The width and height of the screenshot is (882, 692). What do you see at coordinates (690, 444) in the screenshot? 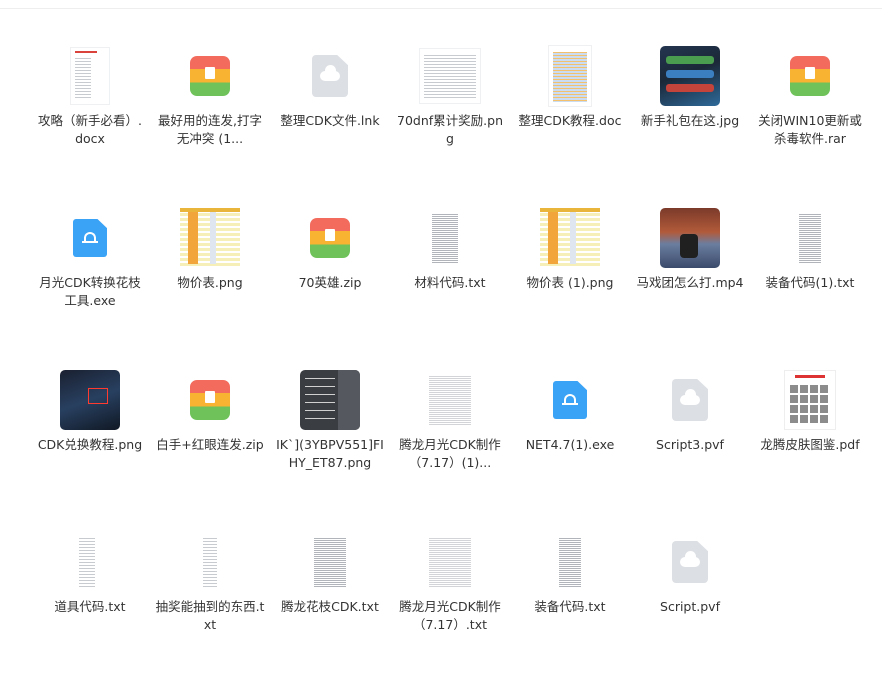
I see `file-name: Script3.pvf` at bounding box center [690, 444].